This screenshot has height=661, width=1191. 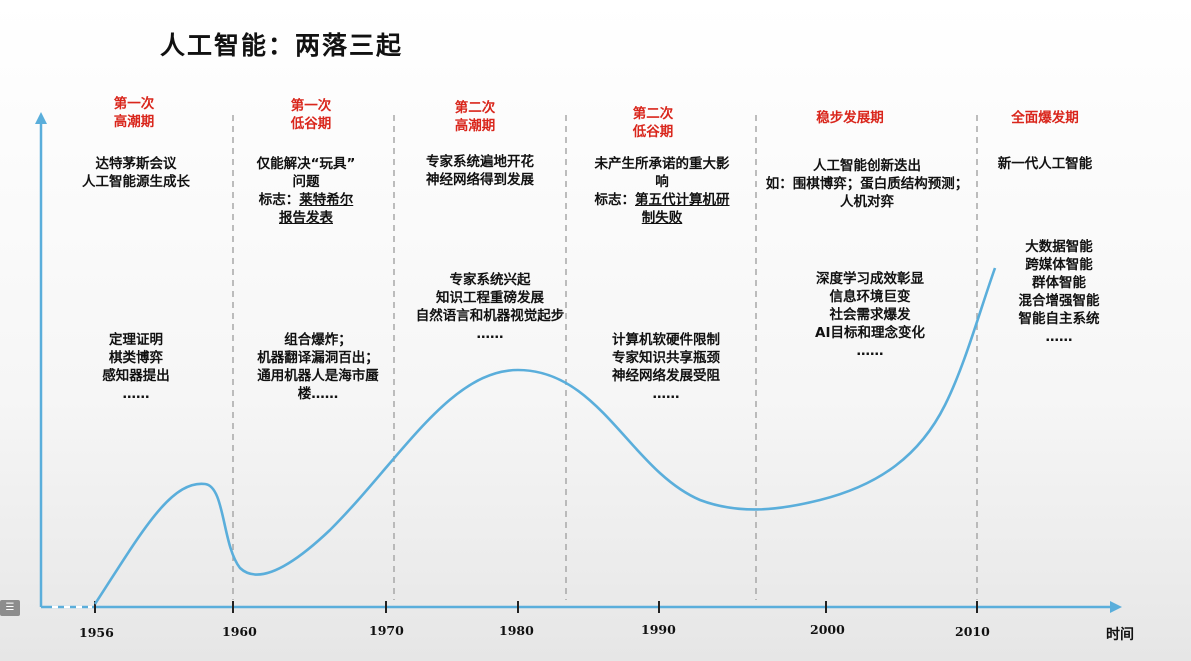 I want to click on year-label-1990: 1990, so click(x=658, y=629).